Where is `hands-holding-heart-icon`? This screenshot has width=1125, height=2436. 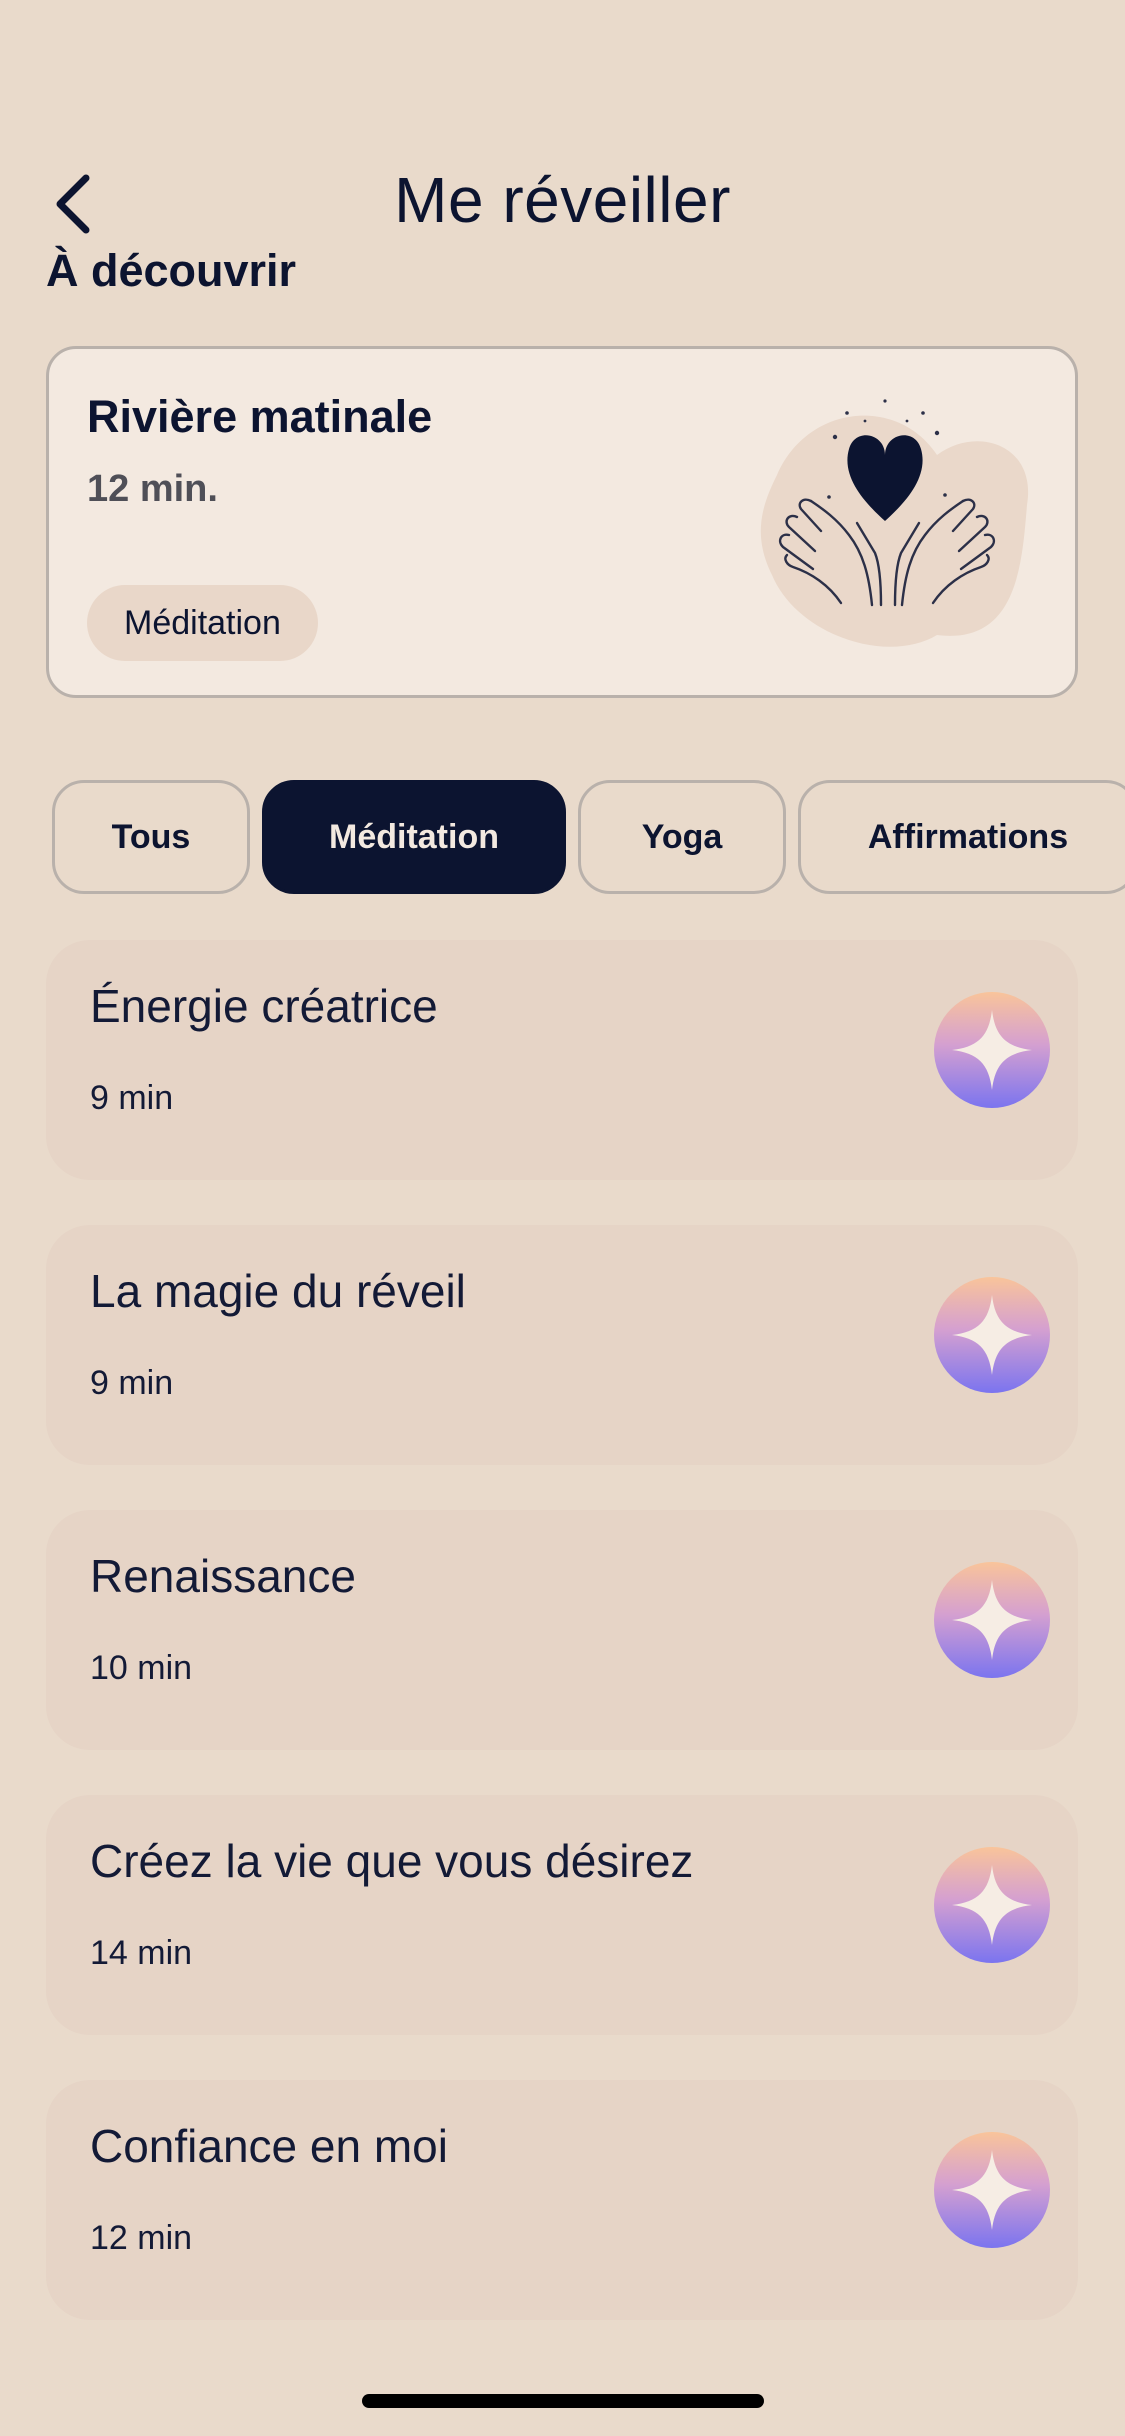 hands-holding-heart-icon is located at coordinates (894, 523).